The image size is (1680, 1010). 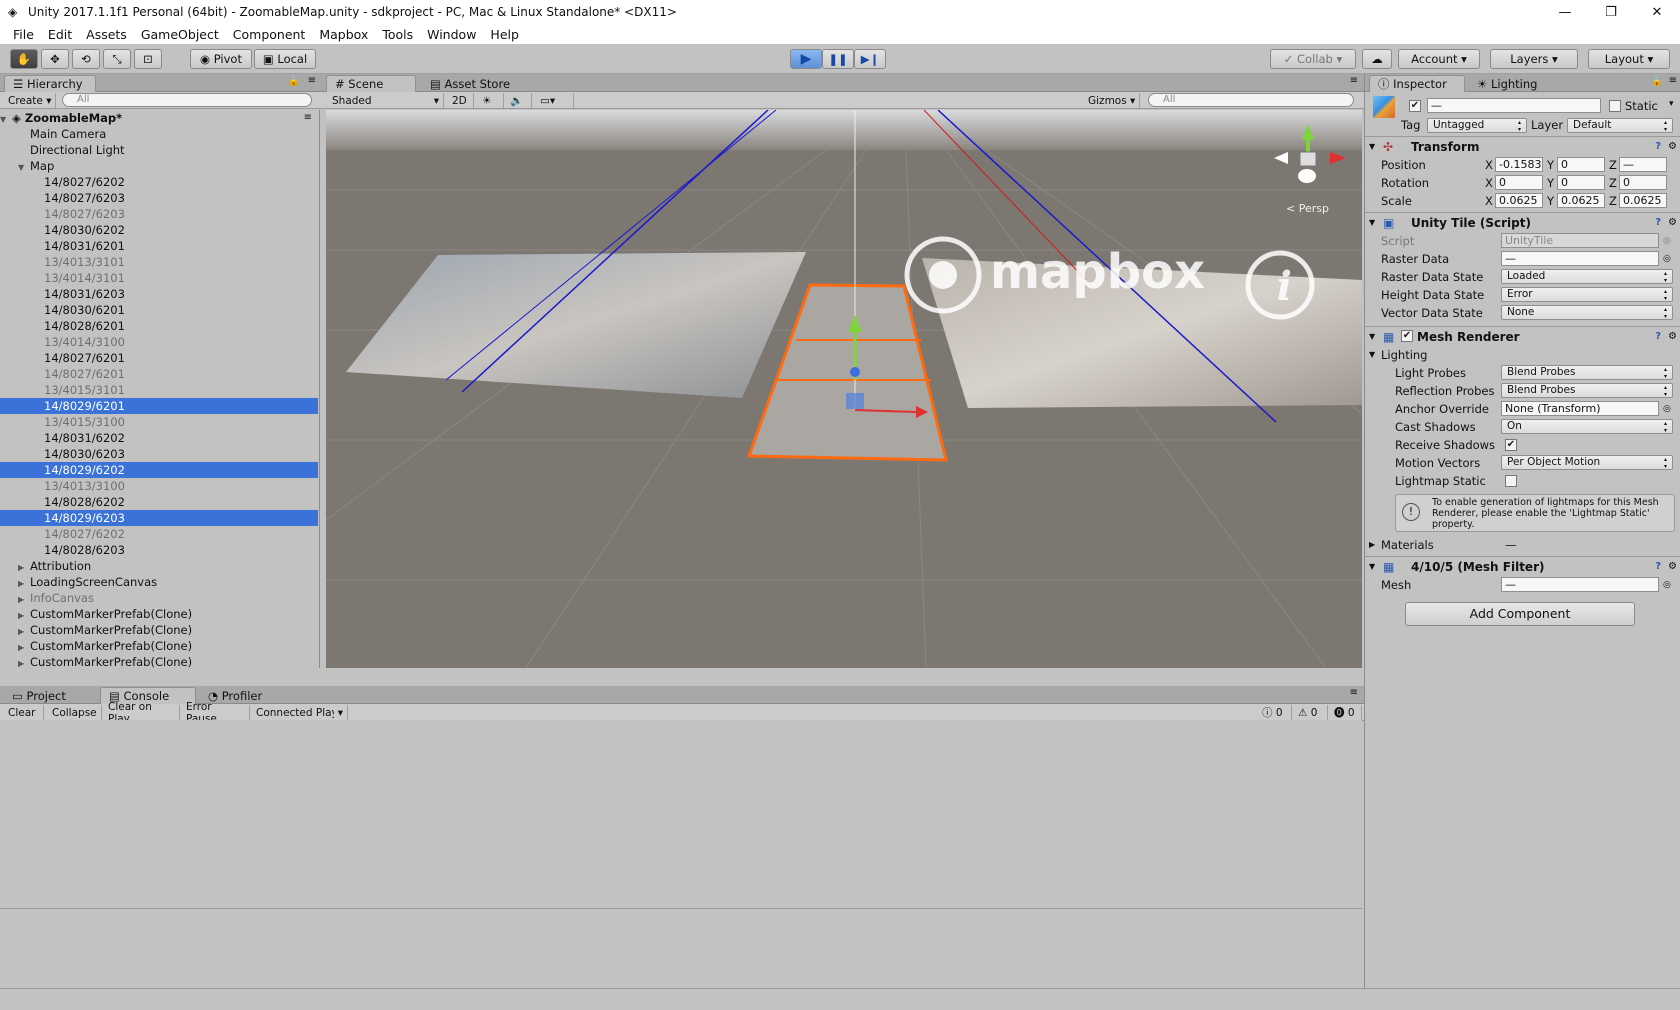 I want to click on hierarchy-item: 13/4014/3100, so click(x=159, y=342).